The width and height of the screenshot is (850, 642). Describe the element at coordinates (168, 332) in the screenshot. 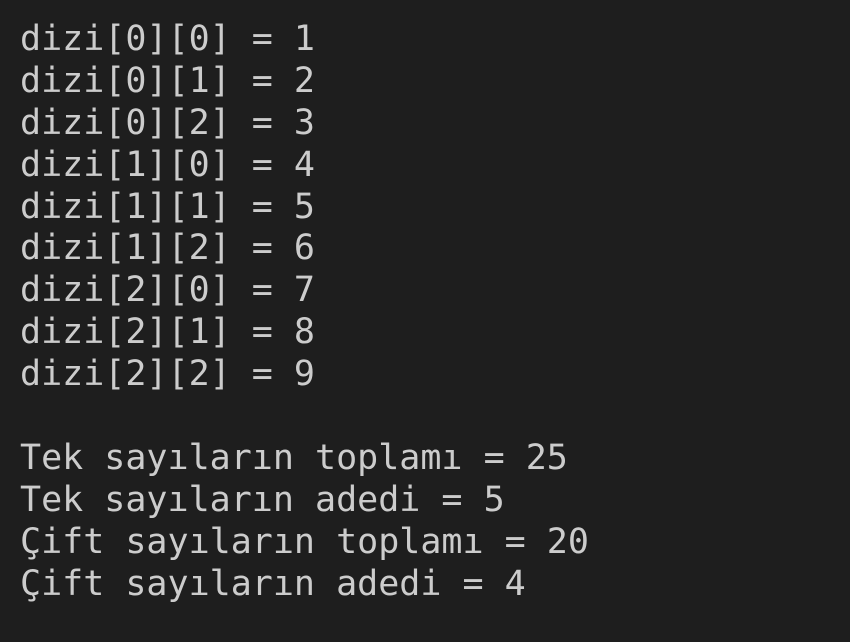

I see `output-line: dizi[2][1] = 8` at that location.